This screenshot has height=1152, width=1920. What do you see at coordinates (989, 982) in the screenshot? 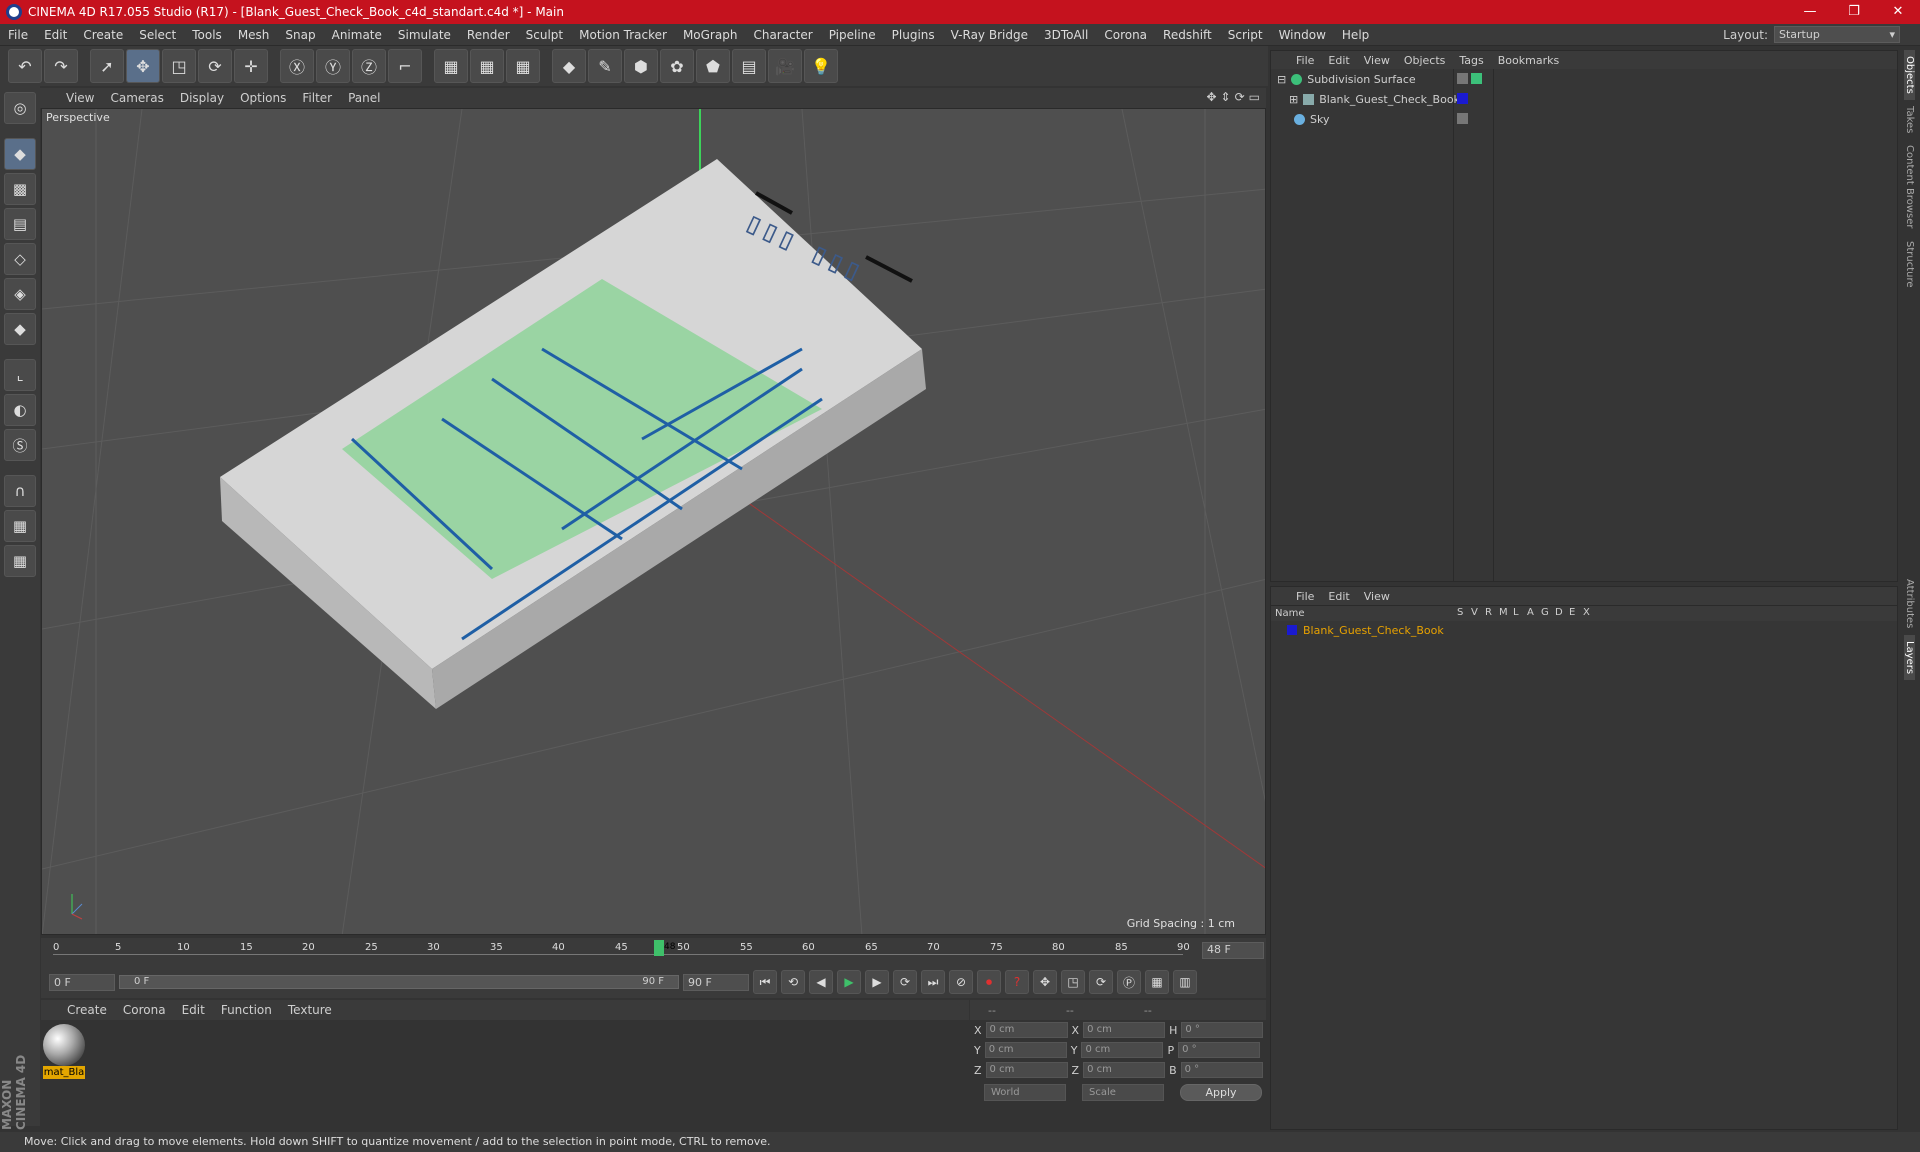
I see `record-icon: ⏺` at bounding box center [989, 982].